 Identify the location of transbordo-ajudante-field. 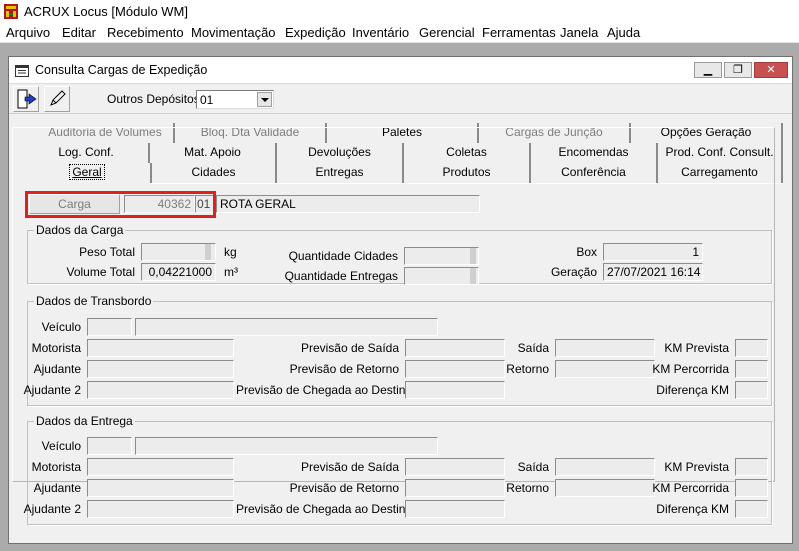
(160, 369).